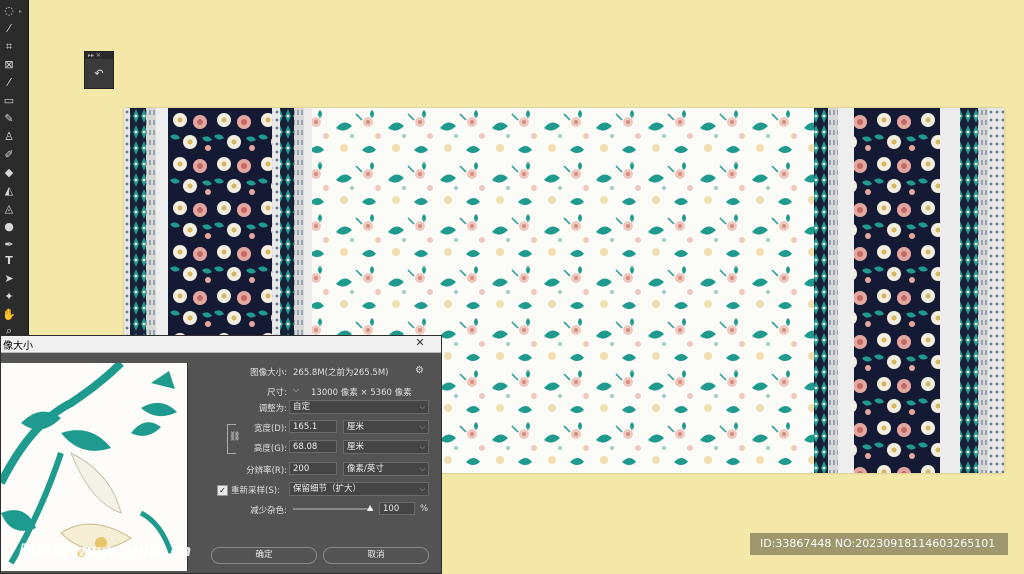 The height and width of the screenshot is (574, 1024). I want to click on mini-panel-header: ▸▸ ✕, so click(99, 55).